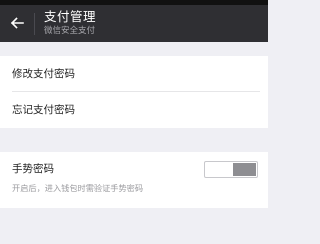 This screenshot has width=320, height=244. I want to click on gesture-password-description: 开启后，进入钱包时需验证手势密码, so click(78, 188).